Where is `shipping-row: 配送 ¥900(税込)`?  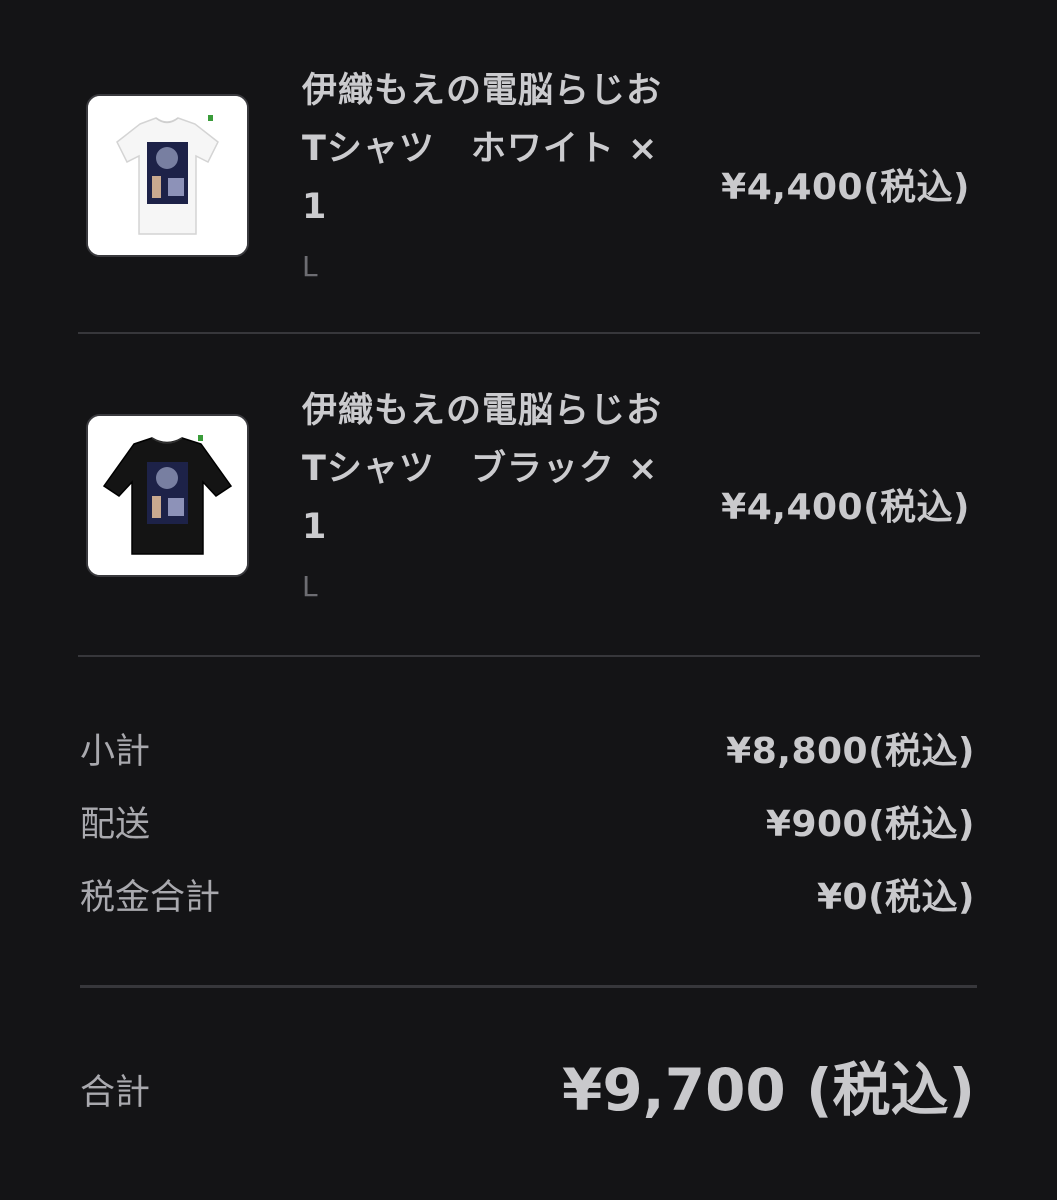
shipping-row: 配送 ¥900(税込) is located at coordinates (527, 825).